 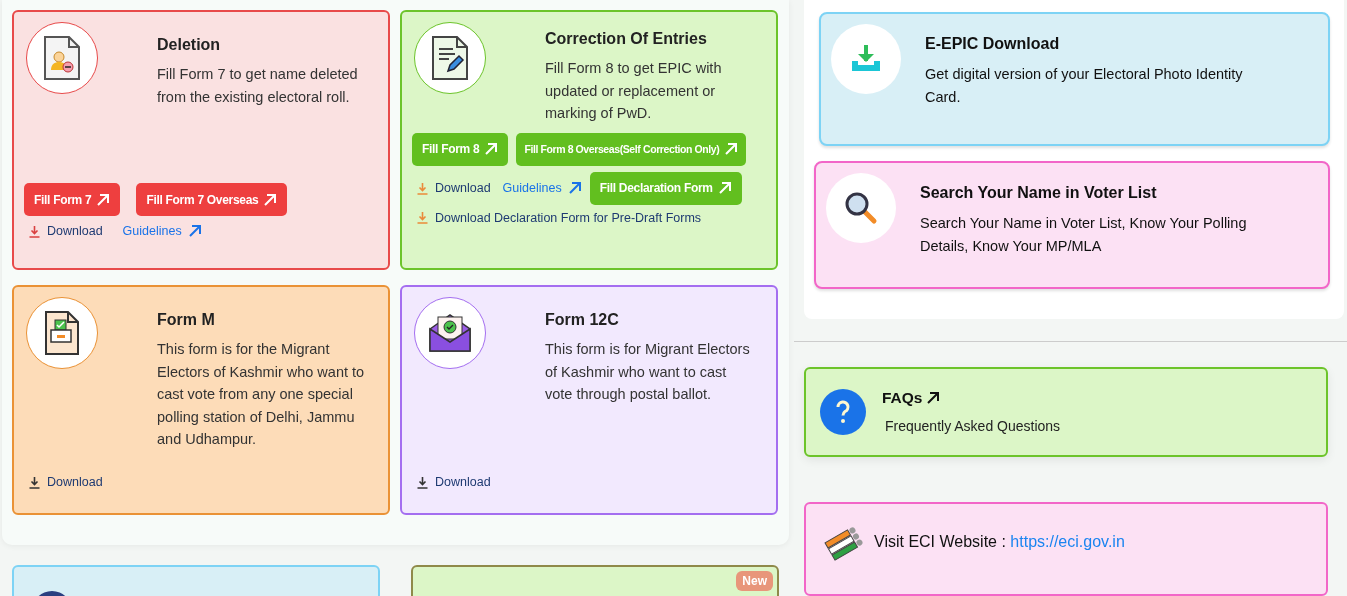 I want to click on faq-card: FAQs Frequently Asked Questions, so click(x=1066, y=412).